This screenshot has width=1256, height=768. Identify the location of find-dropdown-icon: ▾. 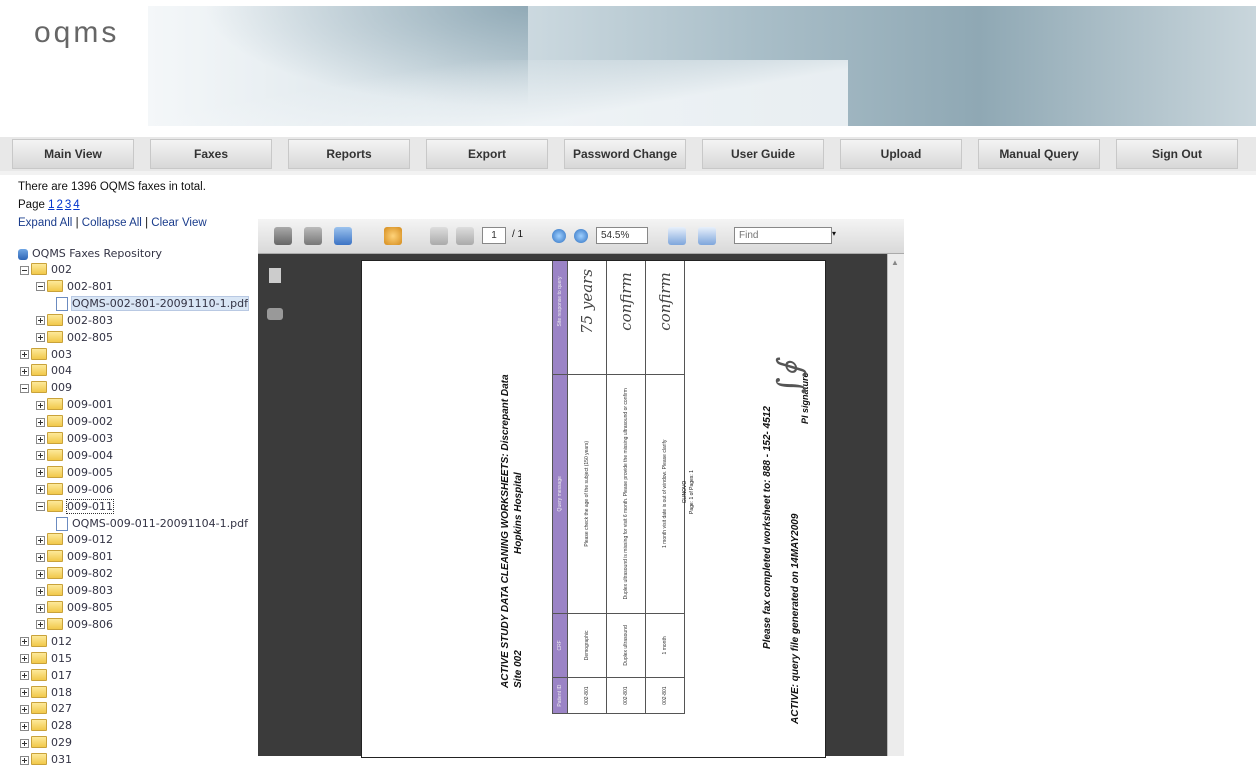
(834, 233).